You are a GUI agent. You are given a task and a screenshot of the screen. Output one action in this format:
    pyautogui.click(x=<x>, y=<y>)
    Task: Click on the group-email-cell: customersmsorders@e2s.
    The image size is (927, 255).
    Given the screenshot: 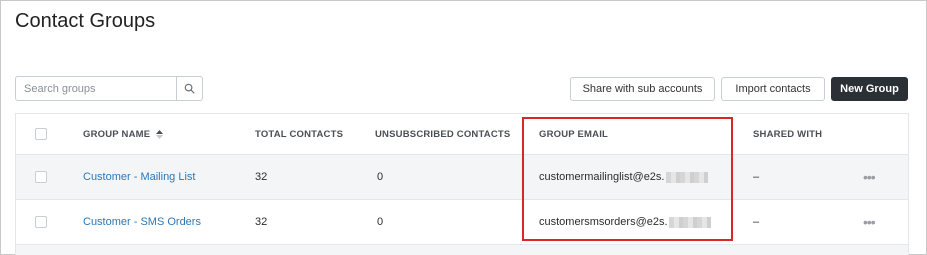 What is the action you would take?
    pyautogui.click(x=625, y=222)
    